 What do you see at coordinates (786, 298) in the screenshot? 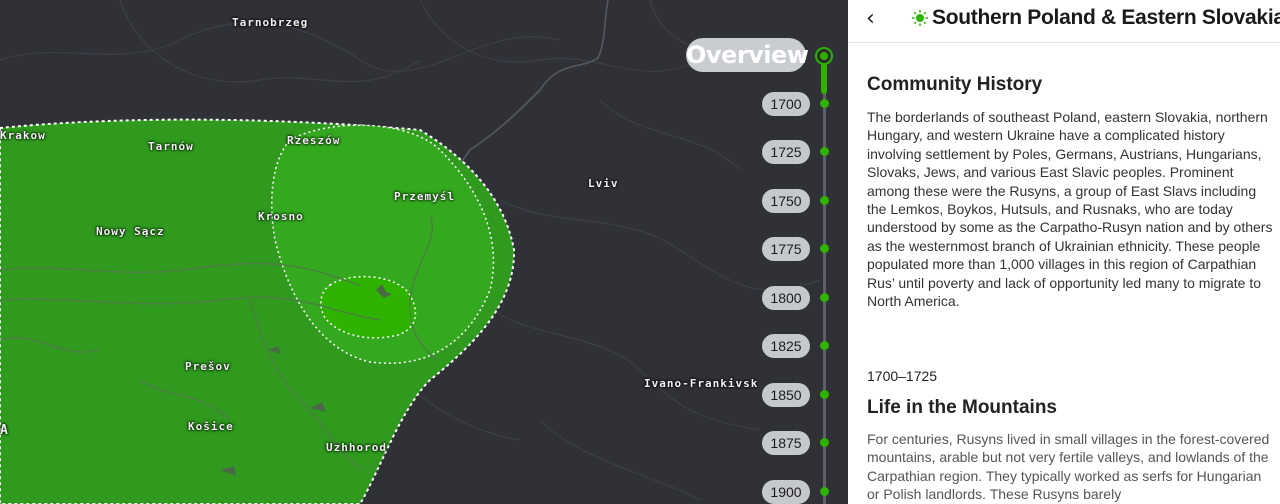
I see `timeline-year-1800: 1800` at bounding box center [786, 298].